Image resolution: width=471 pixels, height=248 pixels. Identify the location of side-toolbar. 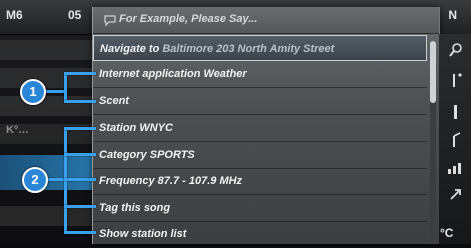
(455, 139).